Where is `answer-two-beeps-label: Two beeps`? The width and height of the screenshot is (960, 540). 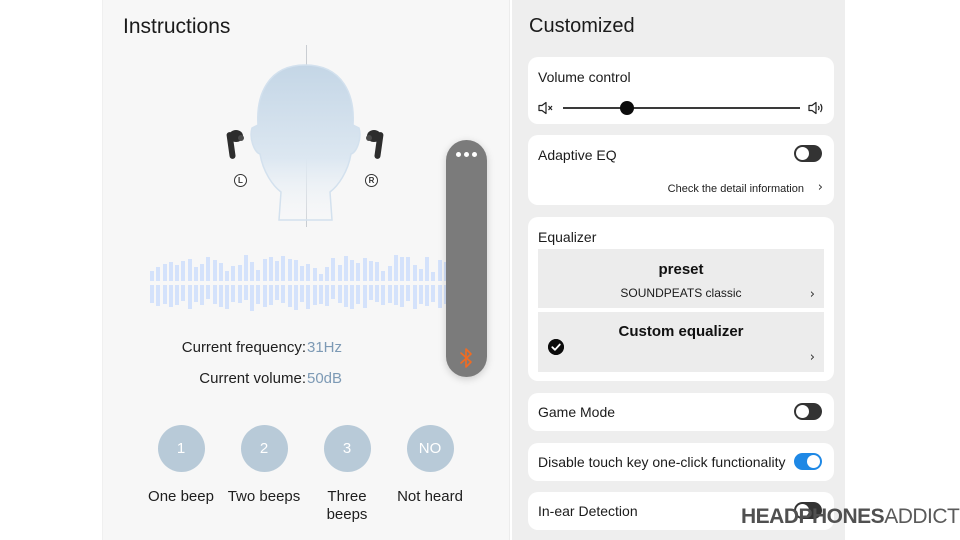
answer-two-beeps-label: Two beeps is located at coordinates (264, 496).